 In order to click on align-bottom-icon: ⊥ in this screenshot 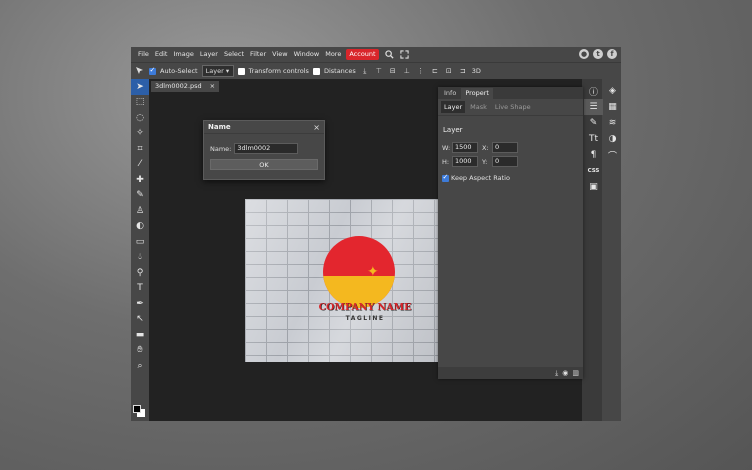, I will do `click(407, 71)`.